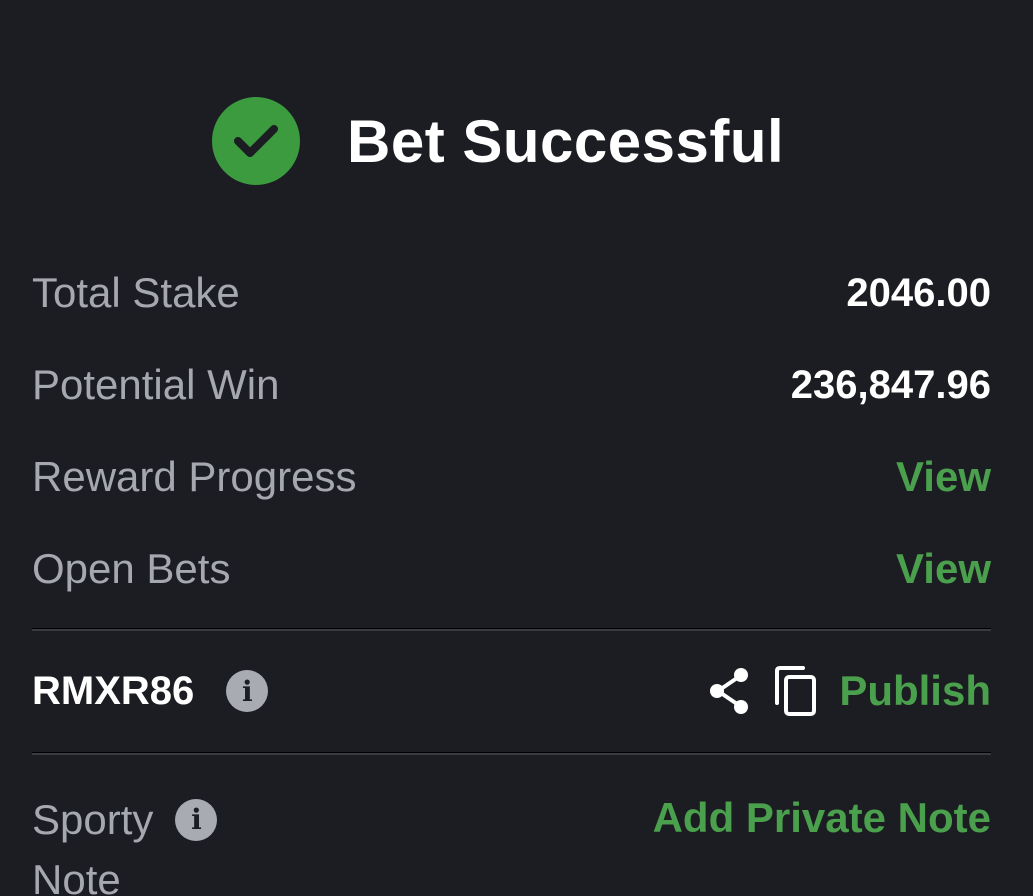  I want to click on potential-win-row: Potential Win 236,847.96, so click(511, 385).